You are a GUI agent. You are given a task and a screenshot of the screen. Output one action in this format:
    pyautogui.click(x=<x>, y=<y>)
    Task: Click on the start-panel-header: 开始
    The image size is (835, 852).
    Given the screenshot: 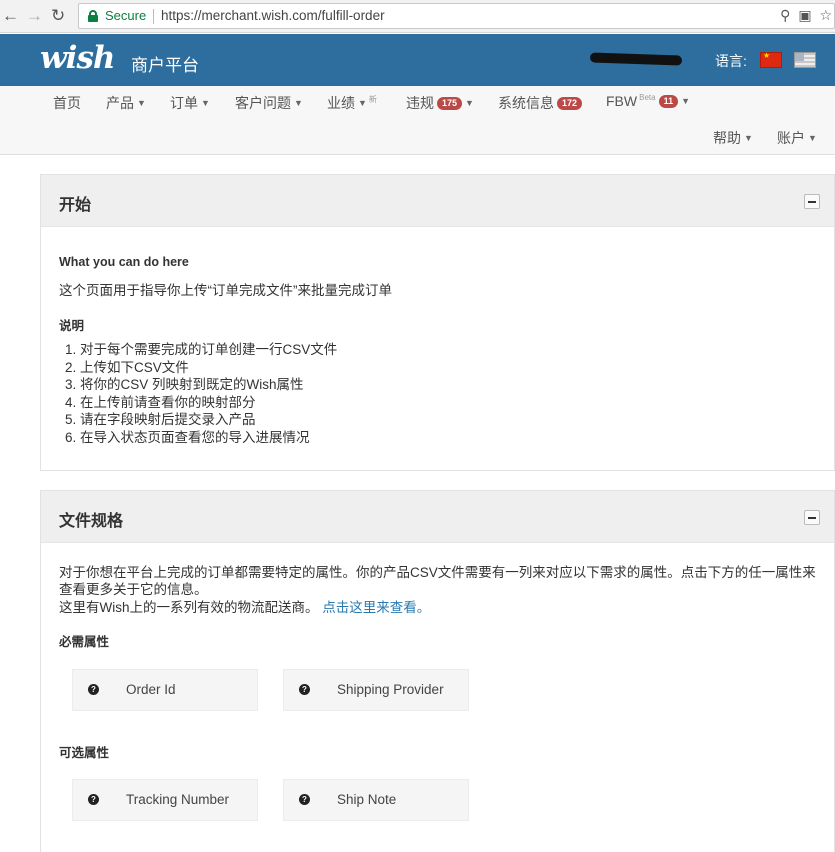 What is the action you would take?
    pyautogui.click(x=437, y=201)
    